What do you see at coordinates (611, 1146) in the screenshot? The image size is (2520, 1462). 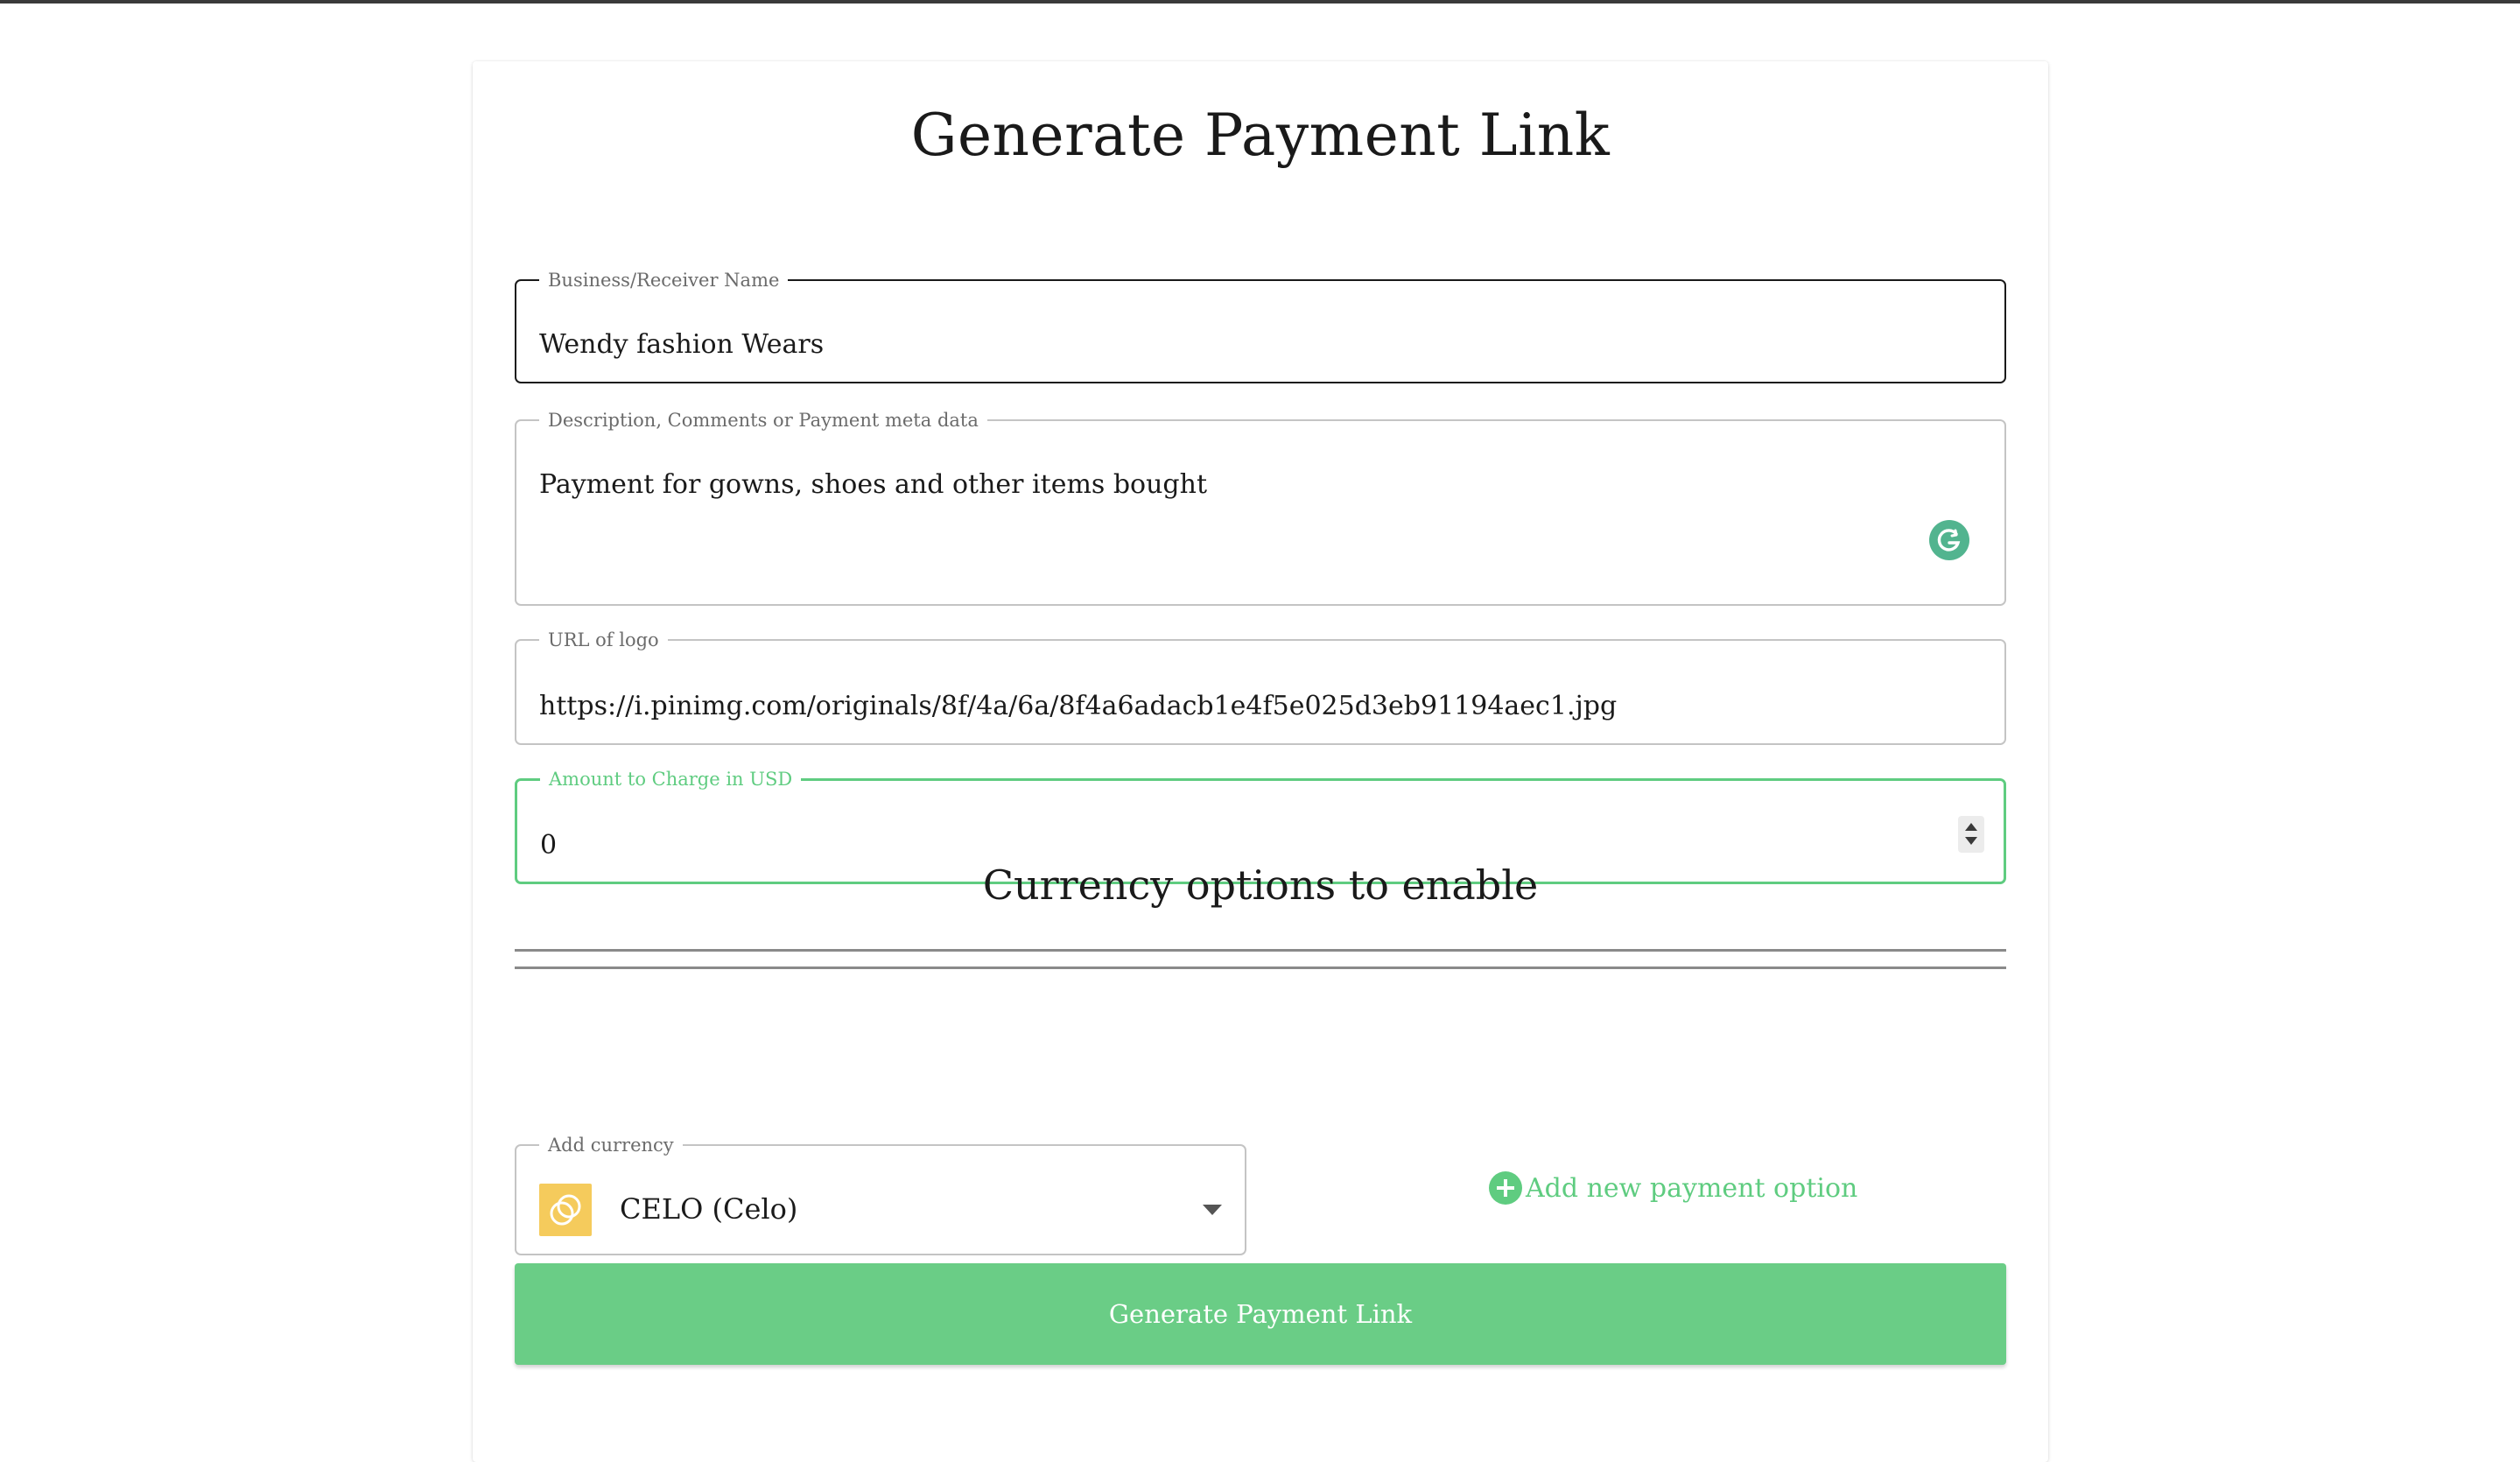 I see `add-currency-label: Add currency` at bounding box center [611, 1146].